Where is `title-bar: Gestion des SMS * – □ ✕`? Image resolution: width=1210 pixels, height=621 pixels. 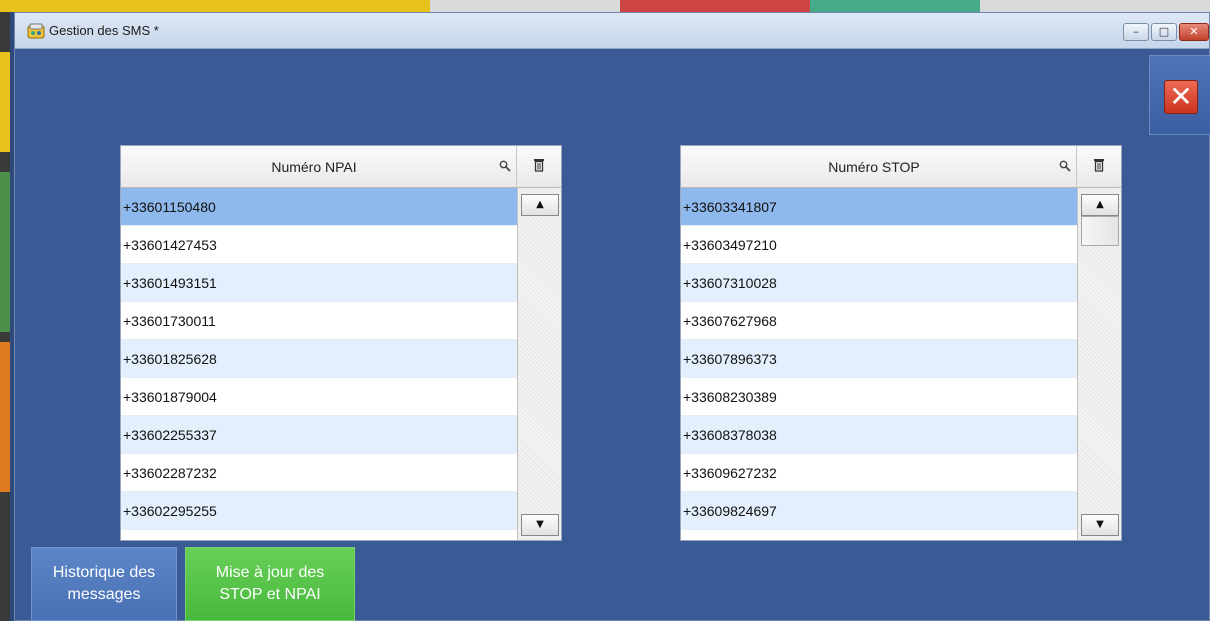
title-bar: Gestion des SMS * – □ ✕ is located at coordinates (612, 31).